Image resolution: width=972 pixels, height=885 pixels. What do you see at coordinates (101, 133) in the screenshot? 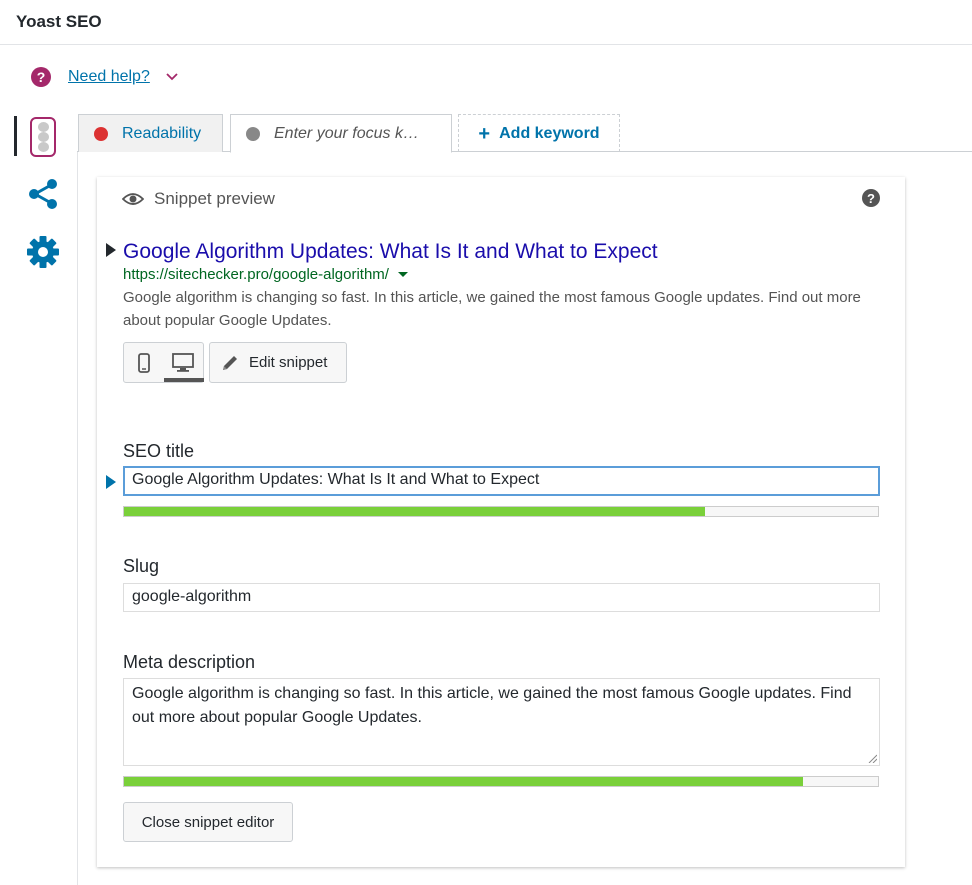
I see `readability-status-dot` at bounding box center [101, 133].